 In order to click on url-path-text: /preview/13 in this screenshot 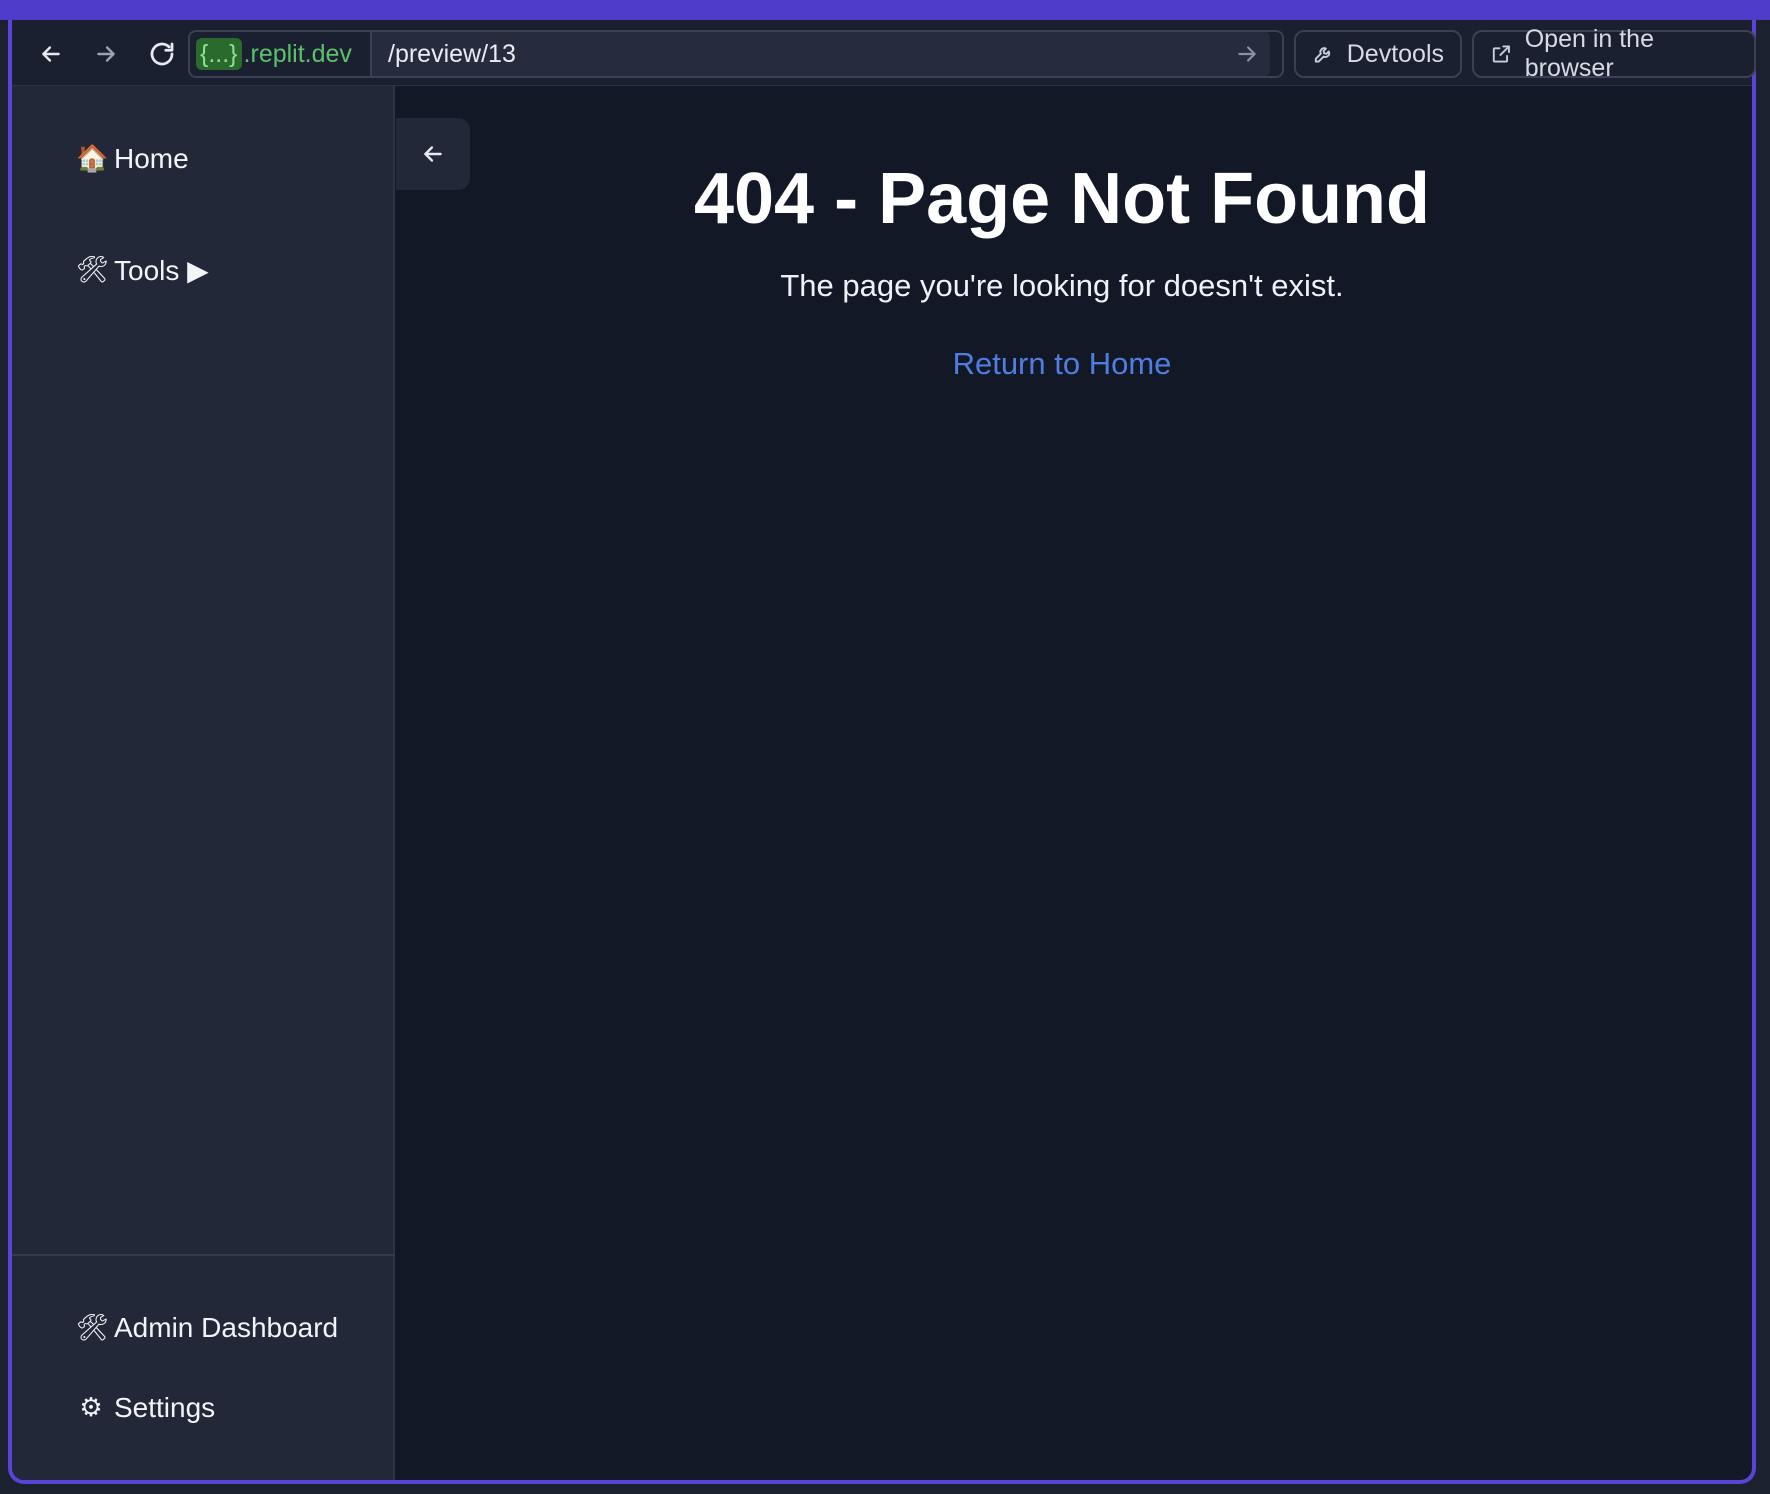, I will do `click(452, 54)`.